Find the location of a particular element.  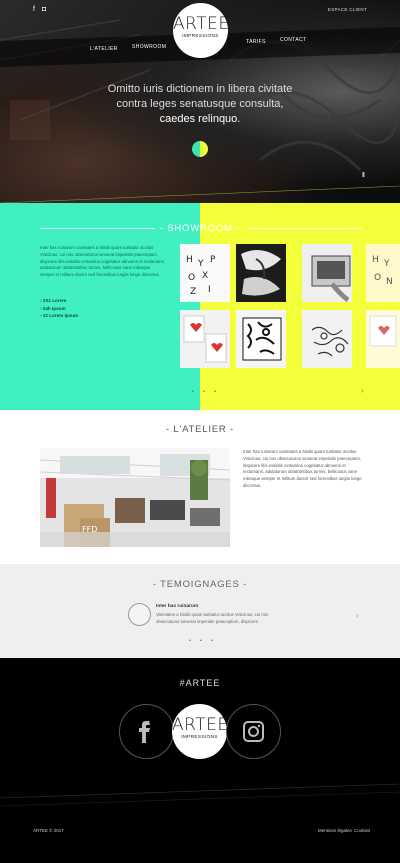

hero-line-2: contra leges senatusque consulta, is located at coordinates (200, 104).